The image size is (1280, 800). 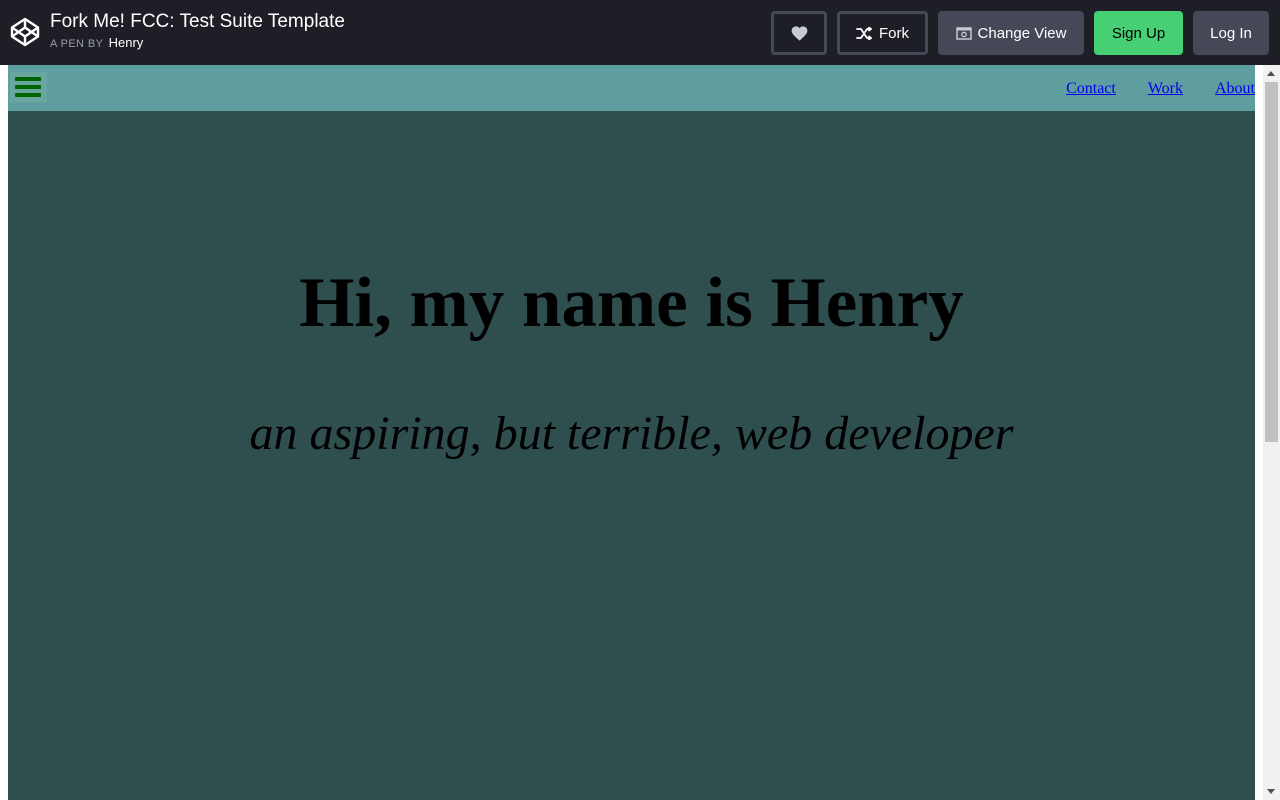 What do you see at coordinates (1271, 73) in the screenshot?
I see `scroll-up-arrow-icon` at bounding box center [1271, 73].